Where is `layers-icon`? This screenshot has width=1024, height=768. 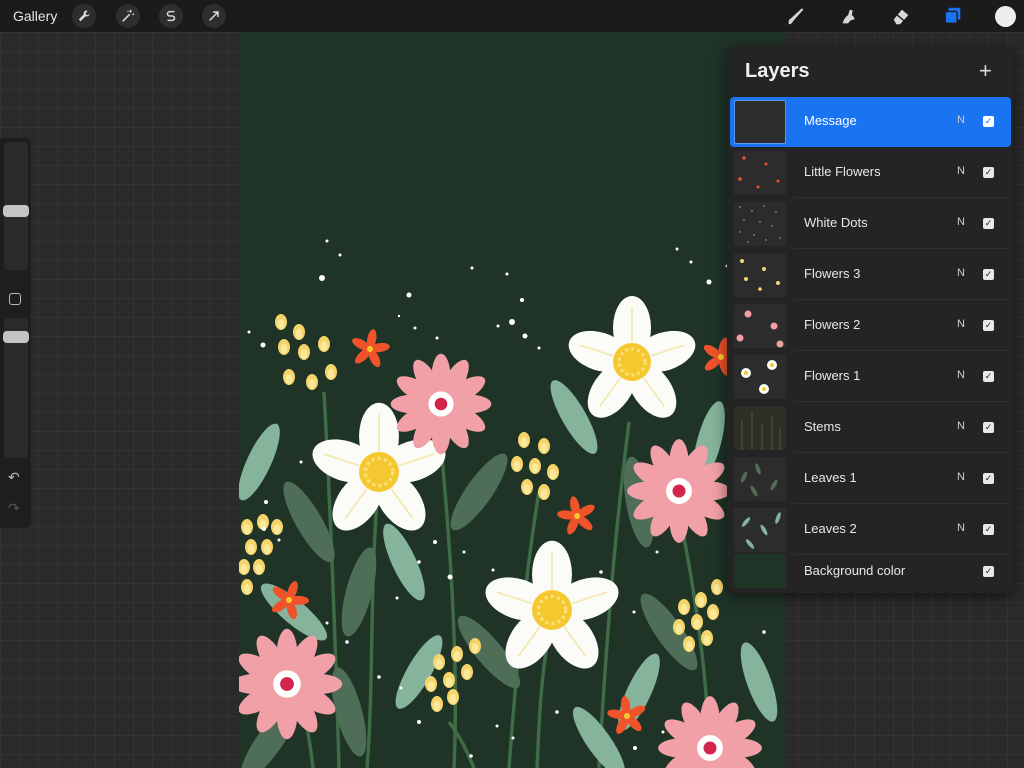 layers-icon is located at coordinates (953, 16).